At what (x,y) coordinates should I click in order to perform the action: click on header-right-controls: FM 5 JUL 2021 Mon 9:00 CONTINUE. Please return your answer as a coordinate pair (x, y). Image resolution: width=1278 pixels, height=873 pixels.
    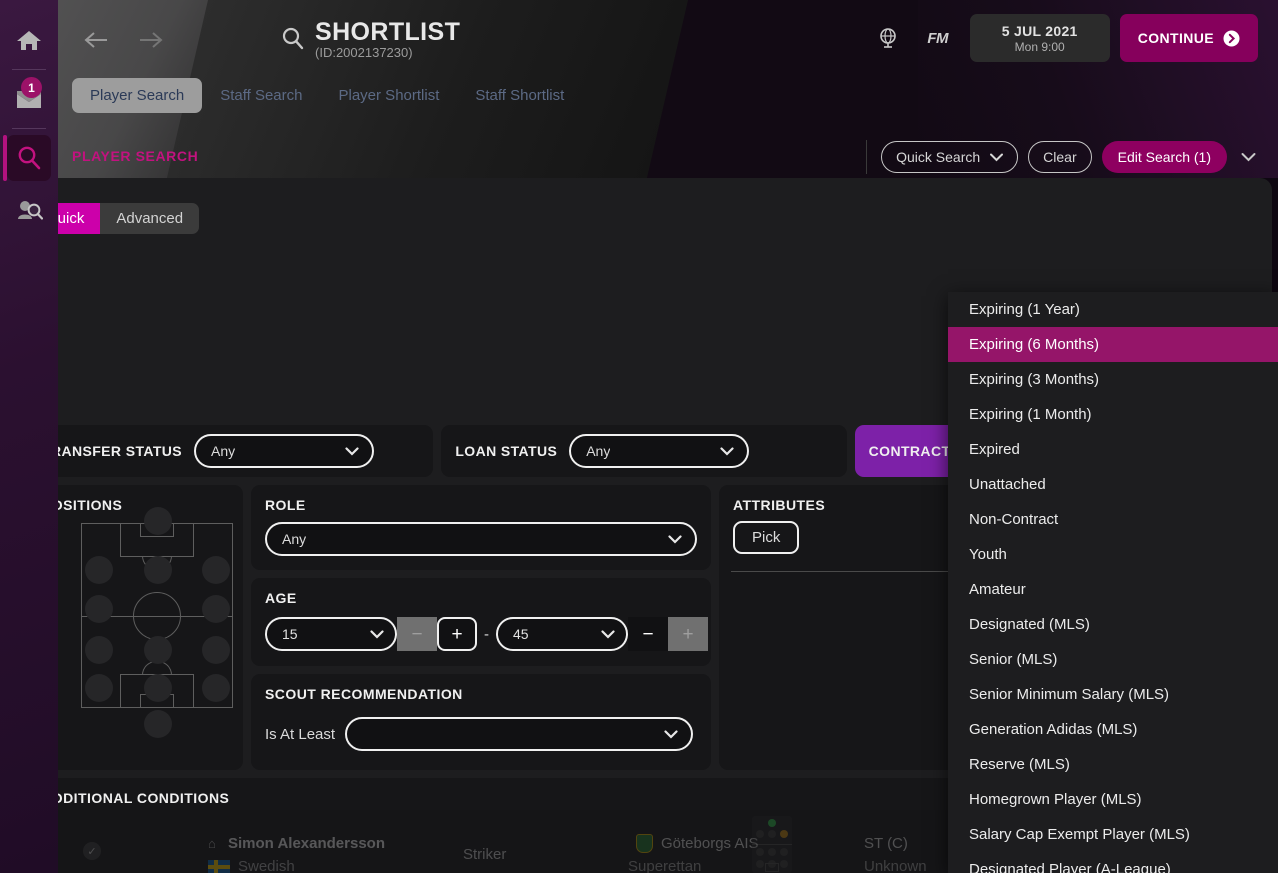
    Looking at the image, I should click on (1062, 38).